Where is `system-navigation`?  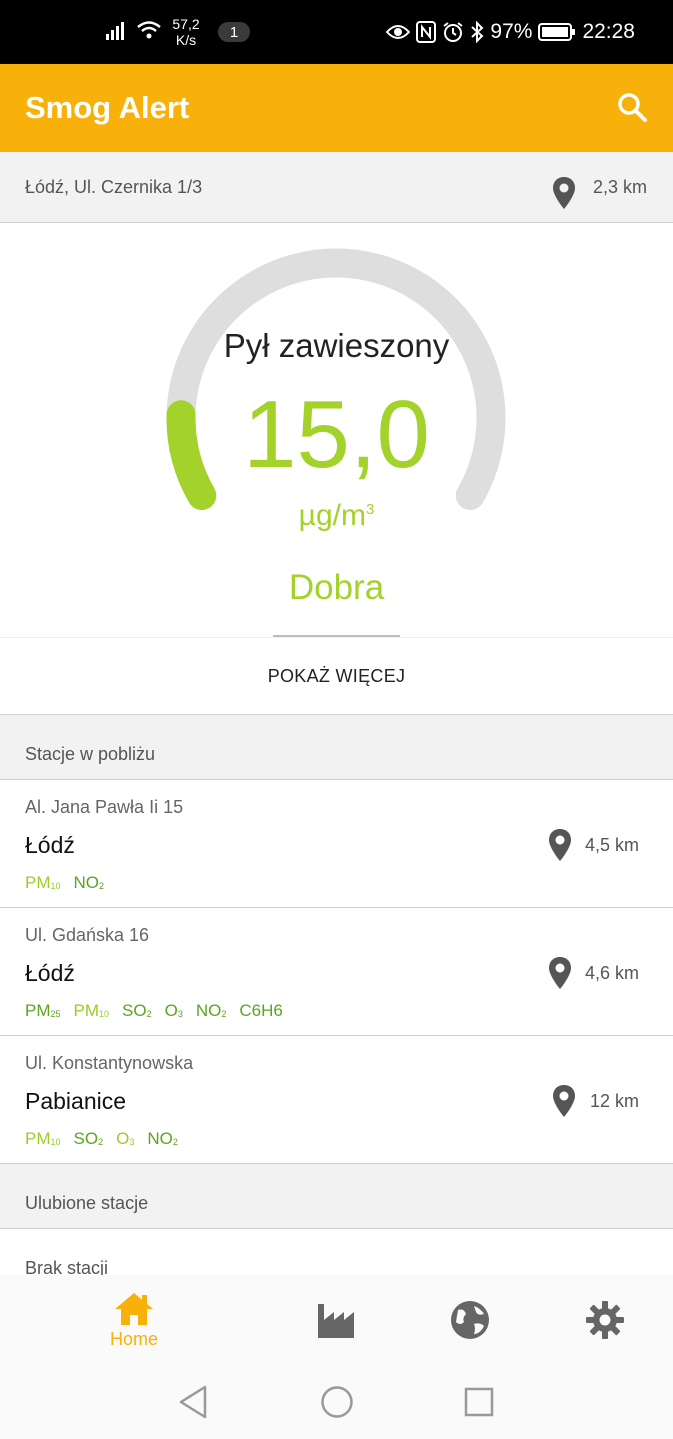 system-navigation is located at coordinates (336, 1402).